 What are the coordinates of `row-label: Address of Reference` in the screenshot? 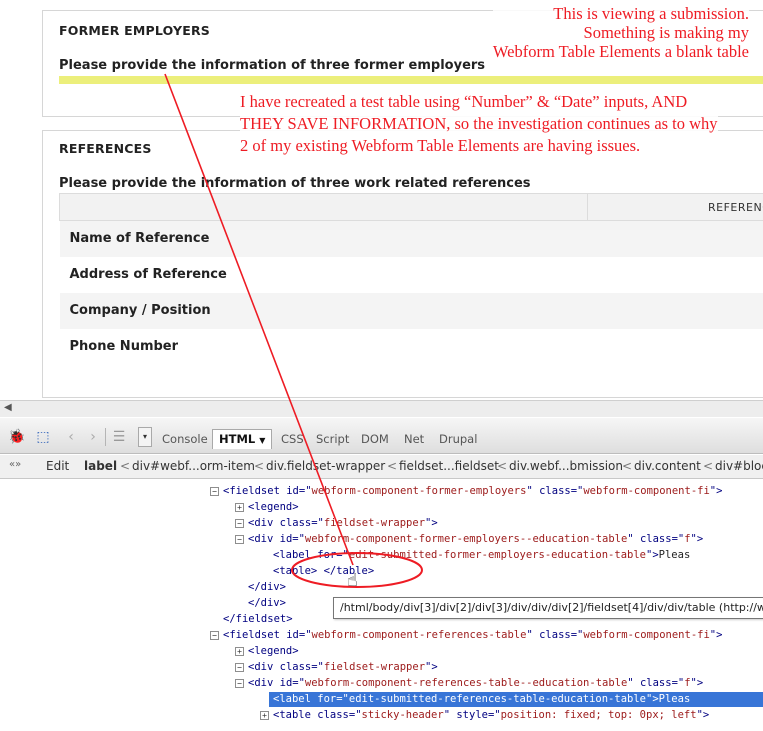 It's located at (411, 274).